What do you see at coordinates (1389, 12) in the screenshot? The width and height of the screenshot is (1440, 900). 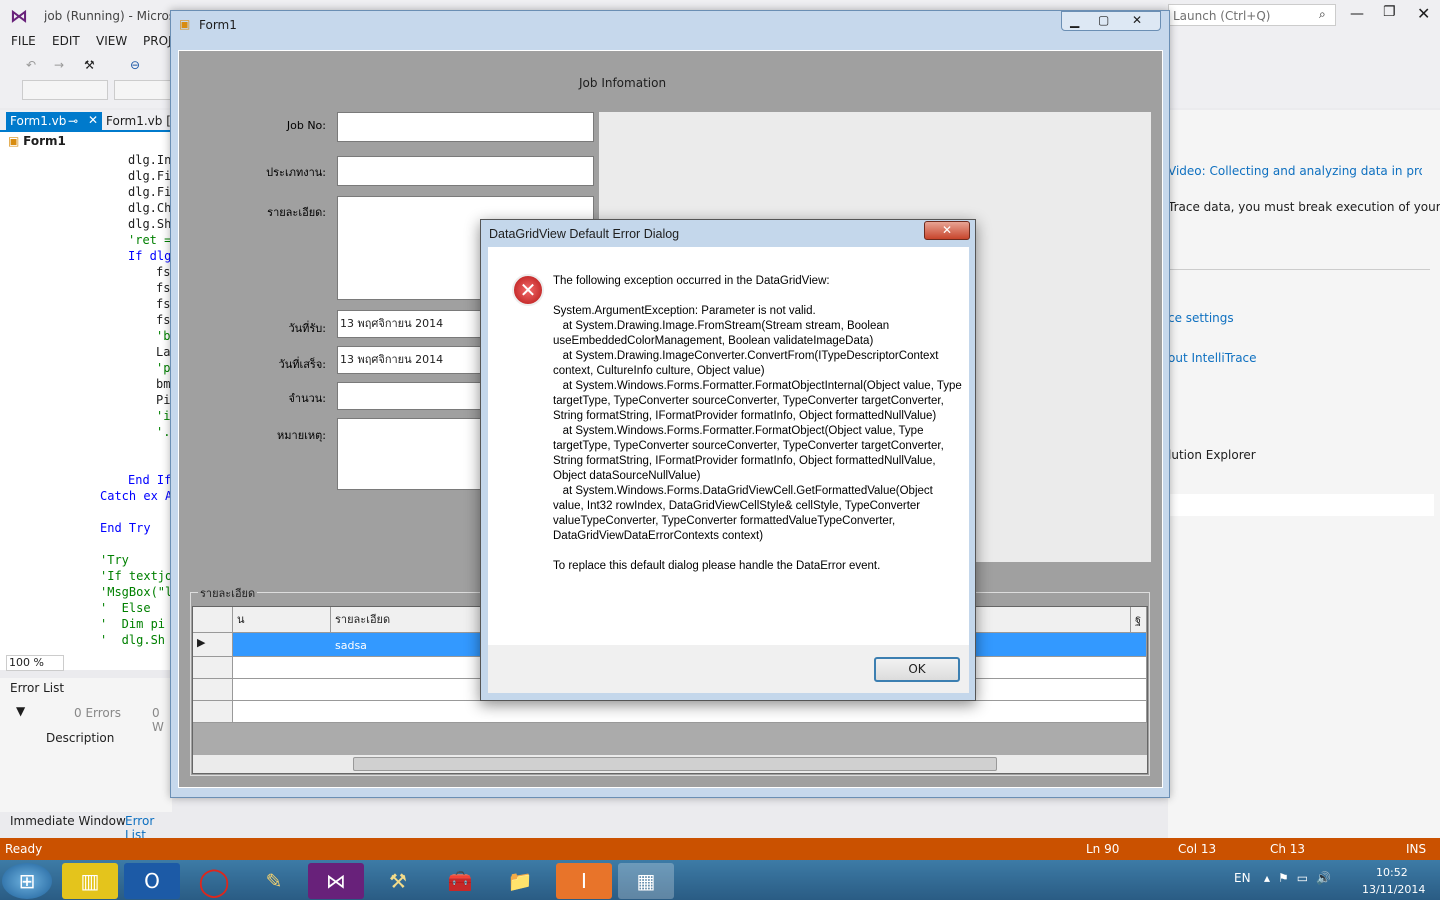 I see `restore-button: ❐` at bounding box center [1389, 12].